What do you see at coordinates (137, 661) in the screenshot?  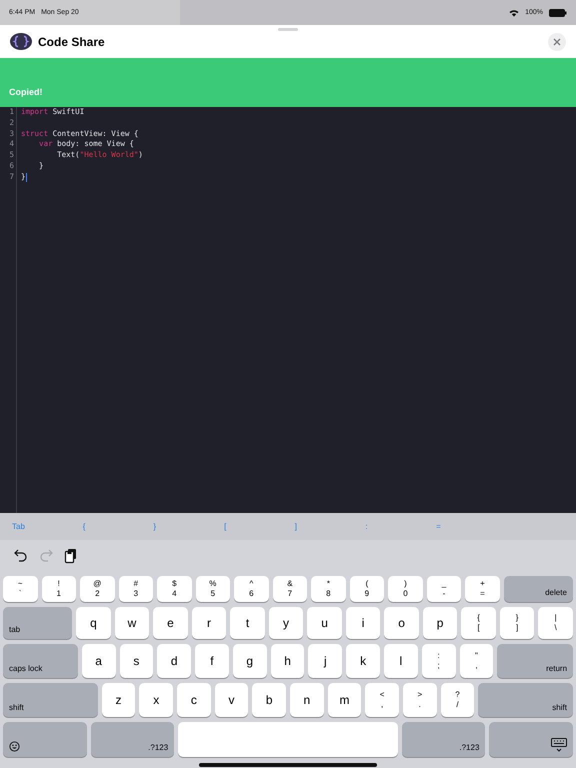 I see `letter-key: s` at bounding box center [137, 661].